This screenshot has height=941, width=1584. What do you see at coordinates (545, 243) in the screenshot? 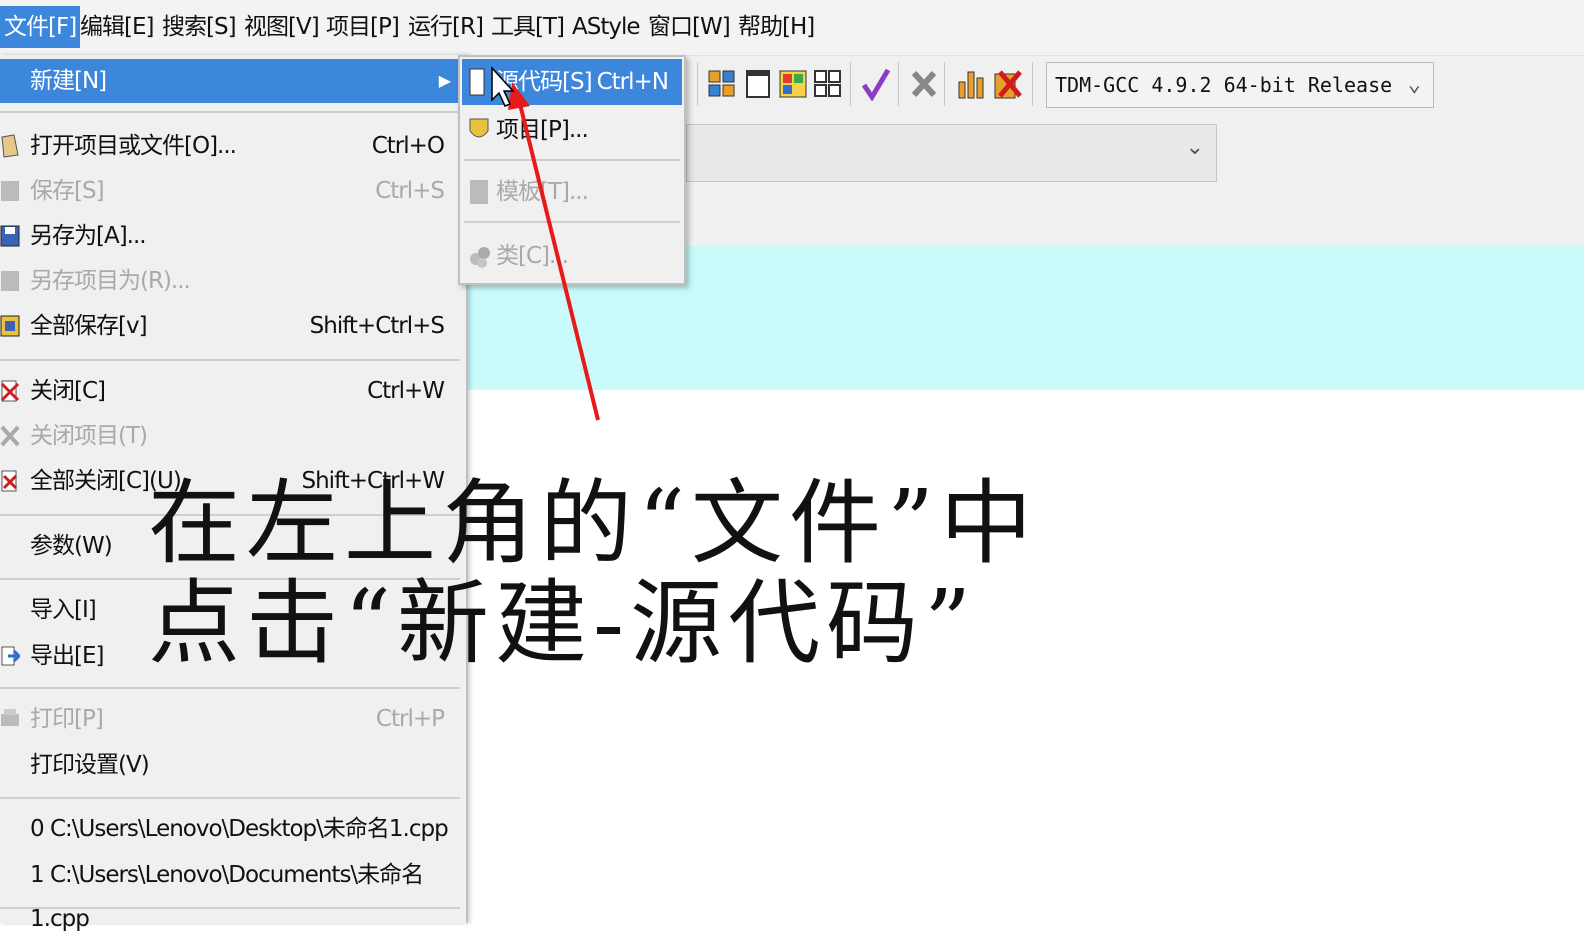
I see `annotation-arrow` at bounding box center [545, 243].